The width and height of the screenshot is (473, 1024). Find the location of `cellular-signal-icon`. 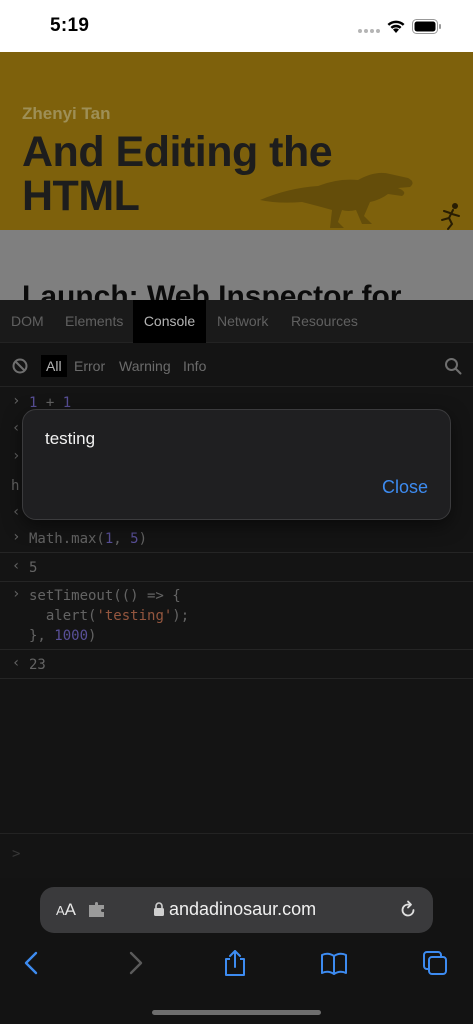

cellular-signal-icon is located at coordinates (369, 31).